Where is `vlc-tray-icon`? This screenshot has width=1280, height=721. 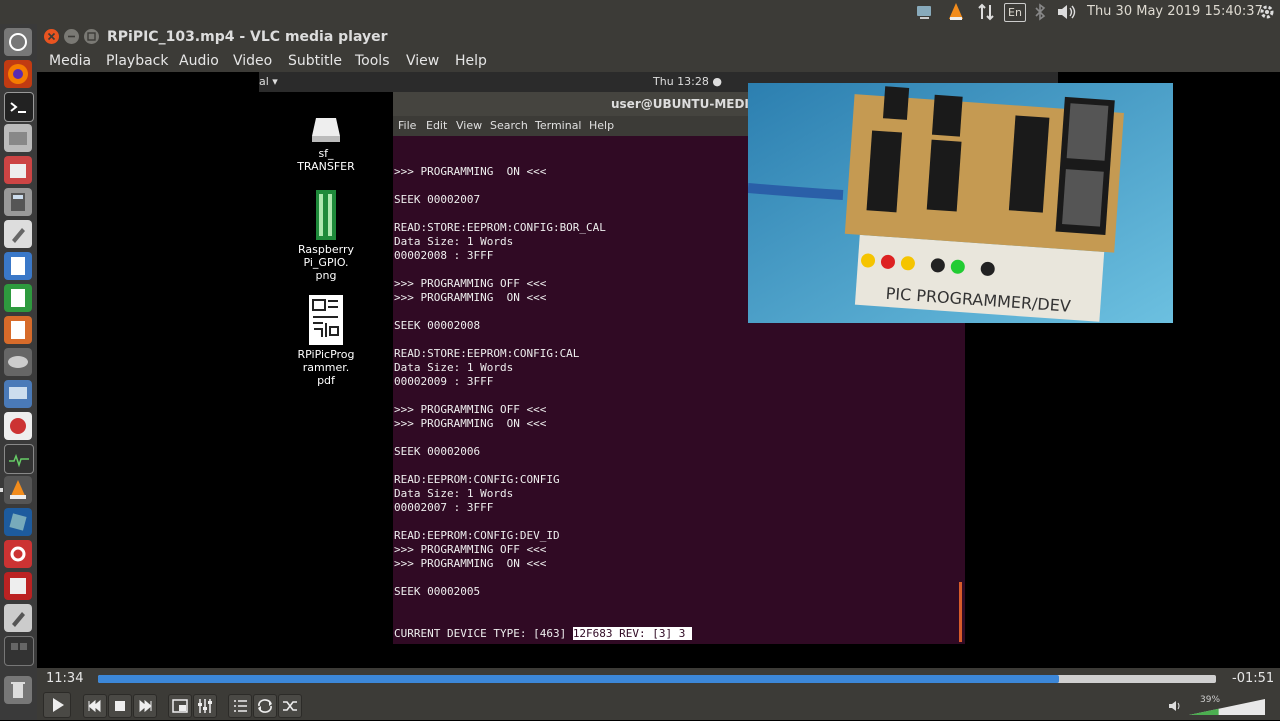
vlc-tray-icon is located at coordinates (956, 12).